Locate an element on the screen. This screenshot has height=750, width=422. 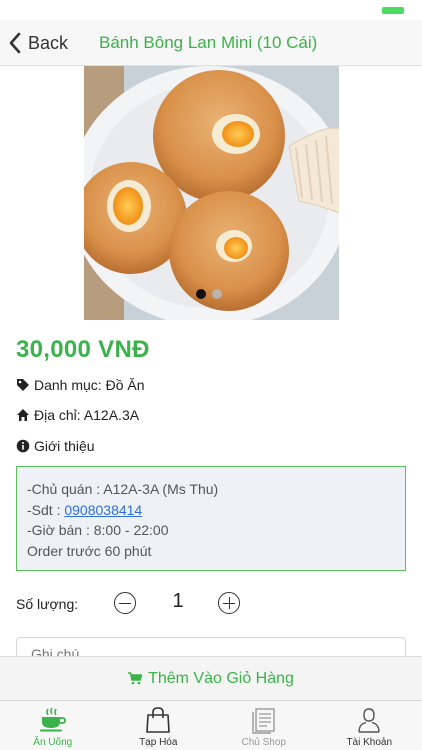
phone-line: -Sdt : 0908038414 is located at coordinates (211, 510).